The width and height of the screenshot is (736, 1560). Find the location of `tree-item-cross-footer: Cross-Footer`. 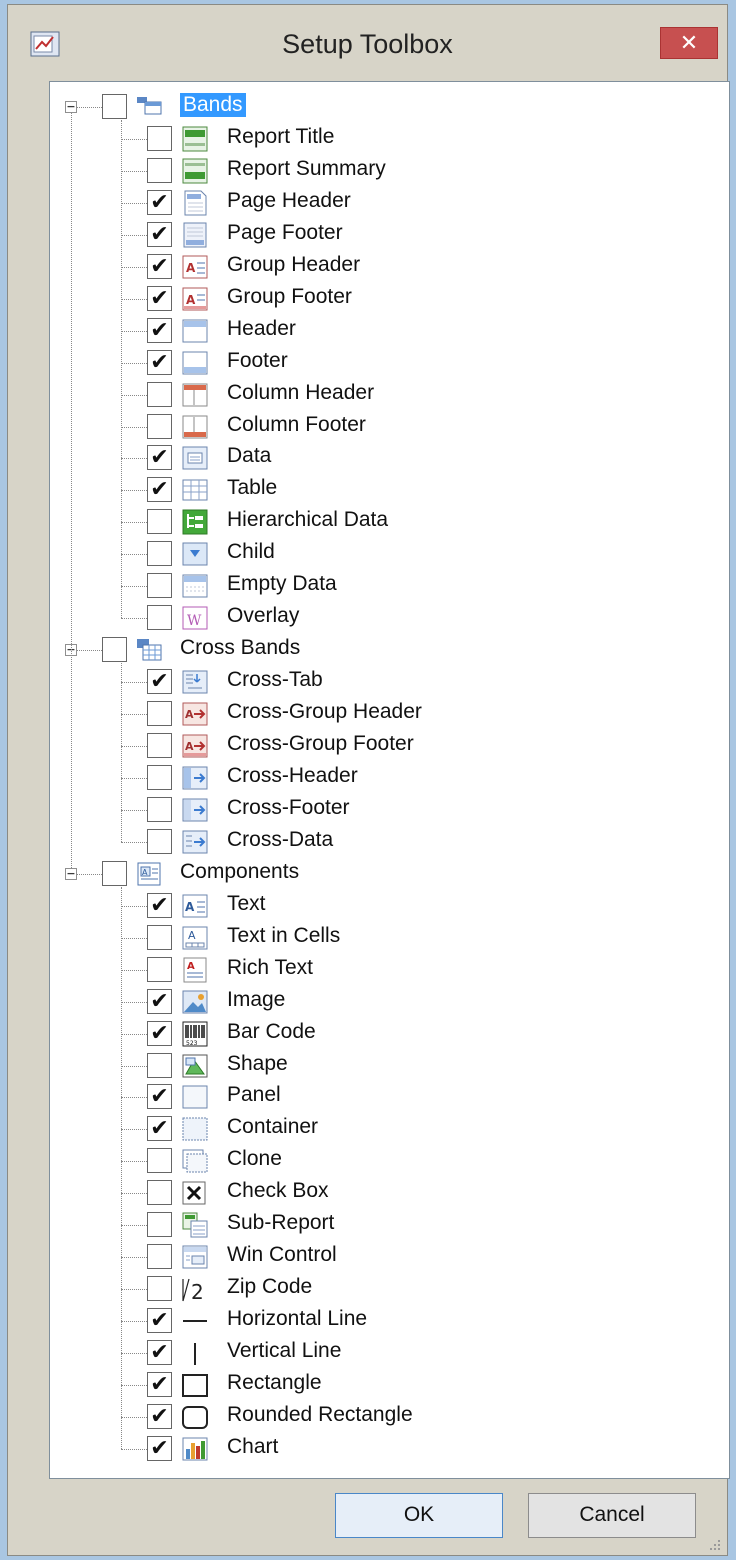

tree-item-cross-footer: Cross-Footer is located at coordinates (380, 810).